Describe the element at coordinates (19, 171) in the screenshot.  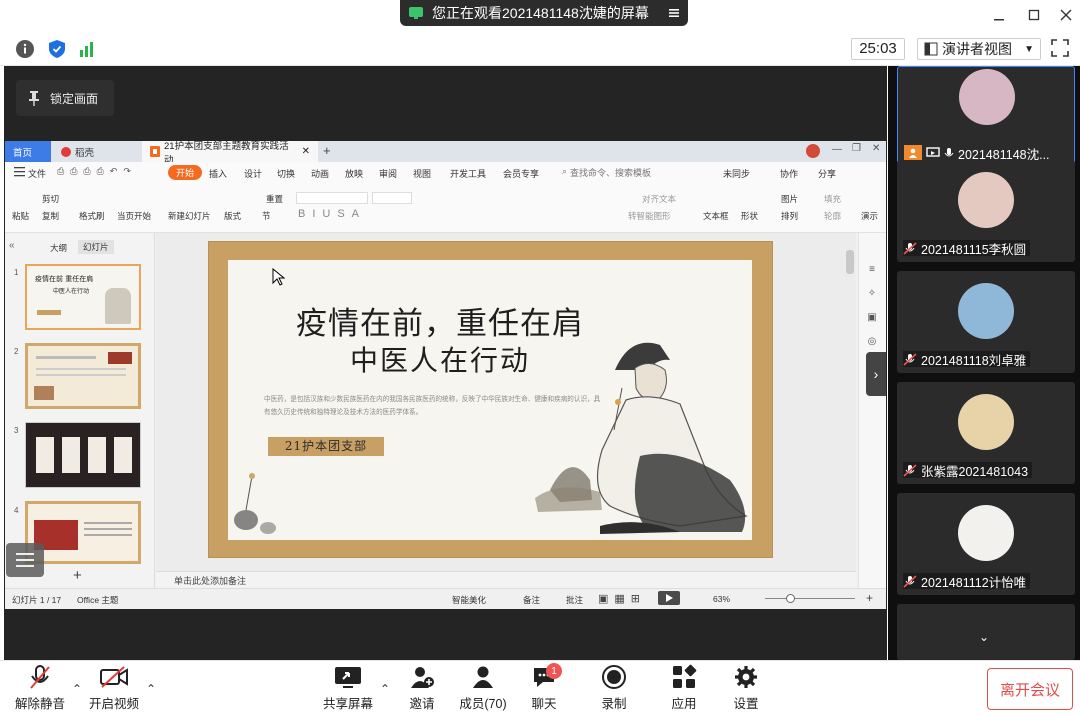
I see `hamburger-icon` at that location.